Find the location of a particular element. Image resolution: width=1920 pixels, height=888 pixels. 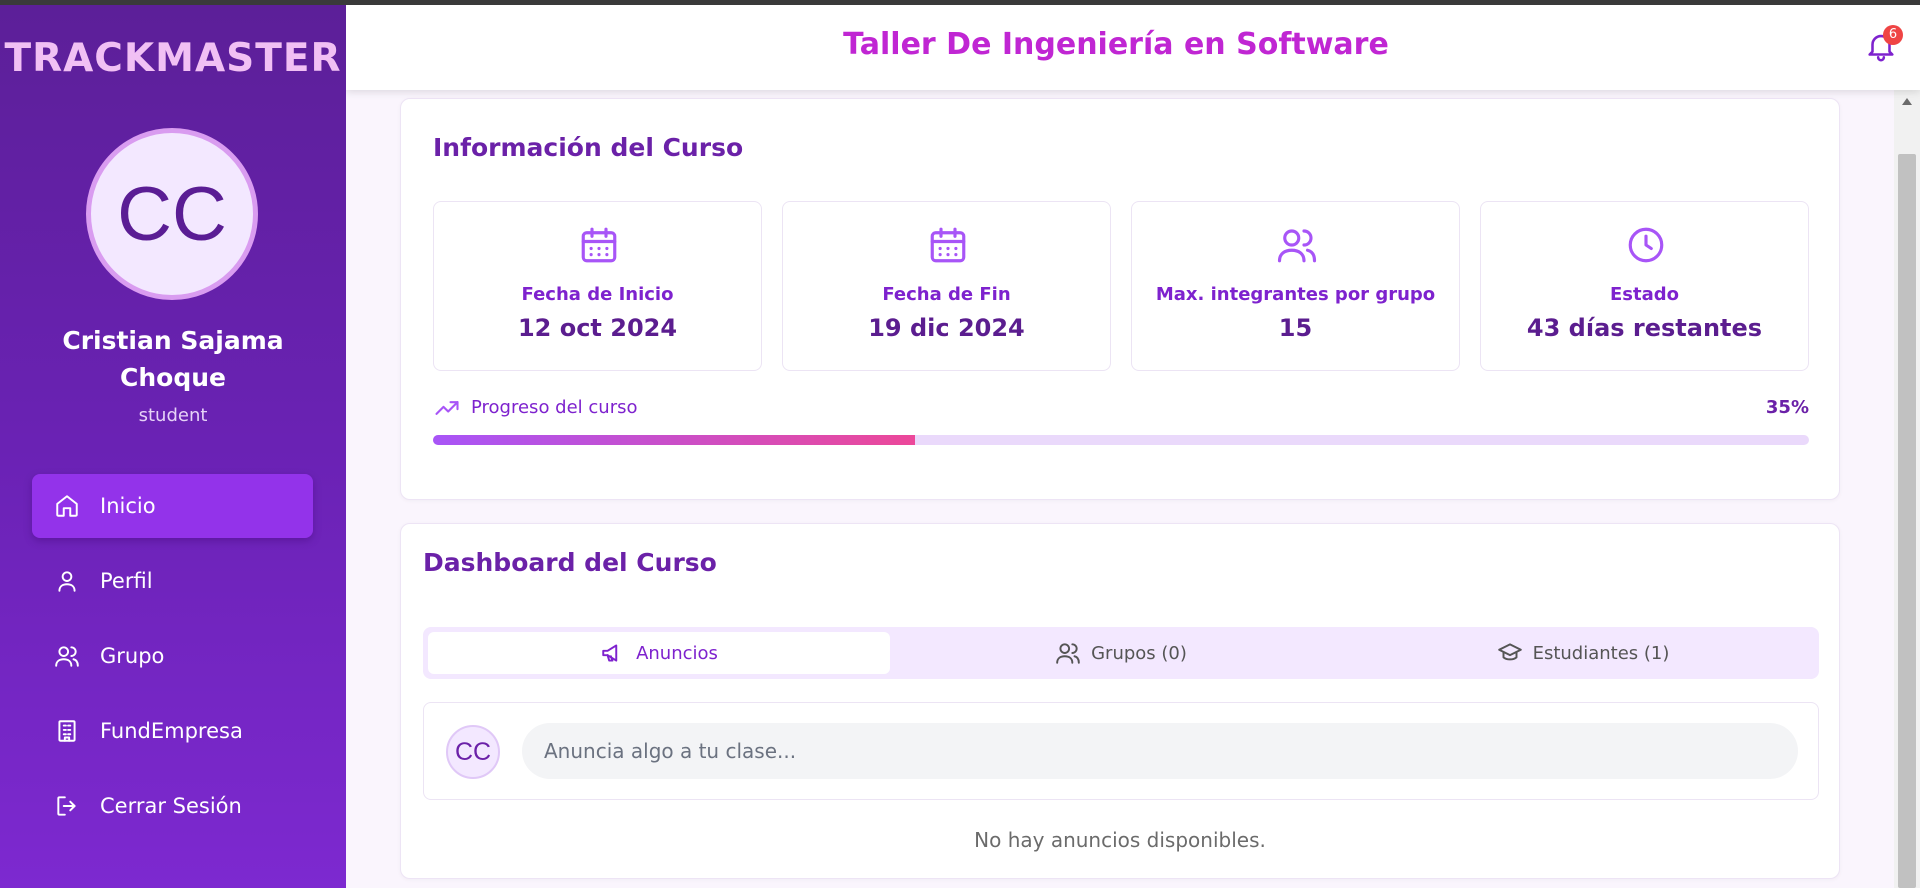

progress-label: Progreso del curso is located at coordinates (554, 407).